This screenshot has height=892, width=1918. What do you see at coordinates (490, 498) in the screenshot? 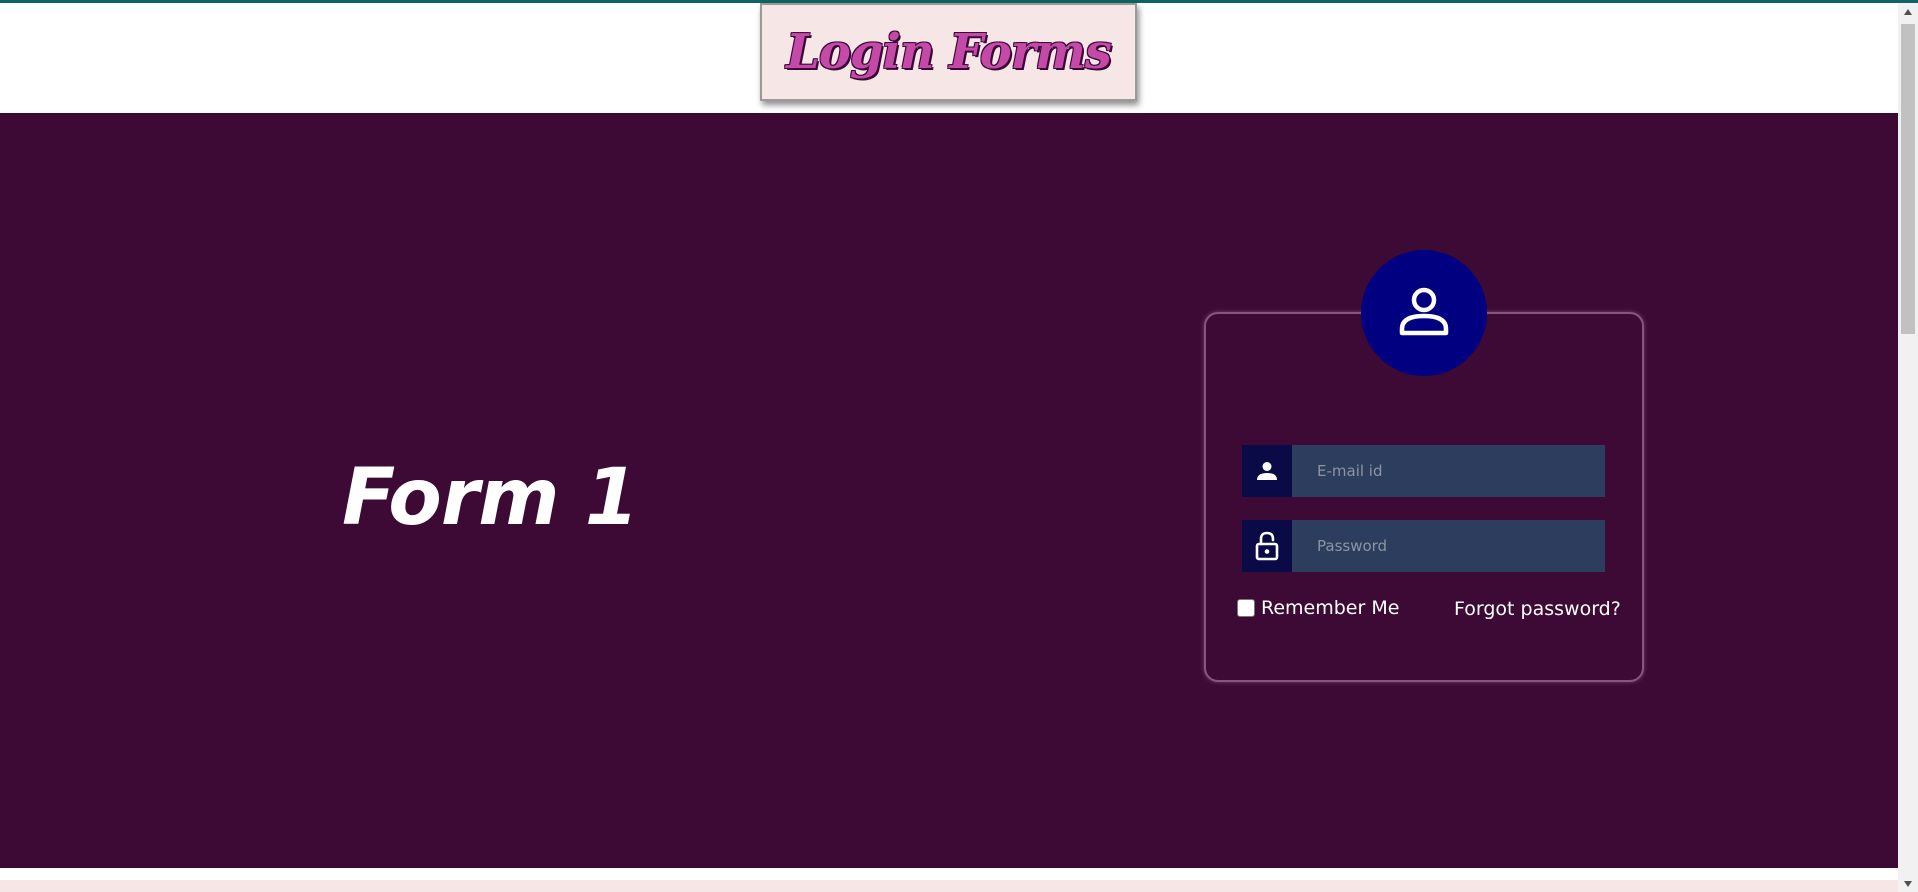
I see `hero-title: Form 1` at bounding box center [490, 498].